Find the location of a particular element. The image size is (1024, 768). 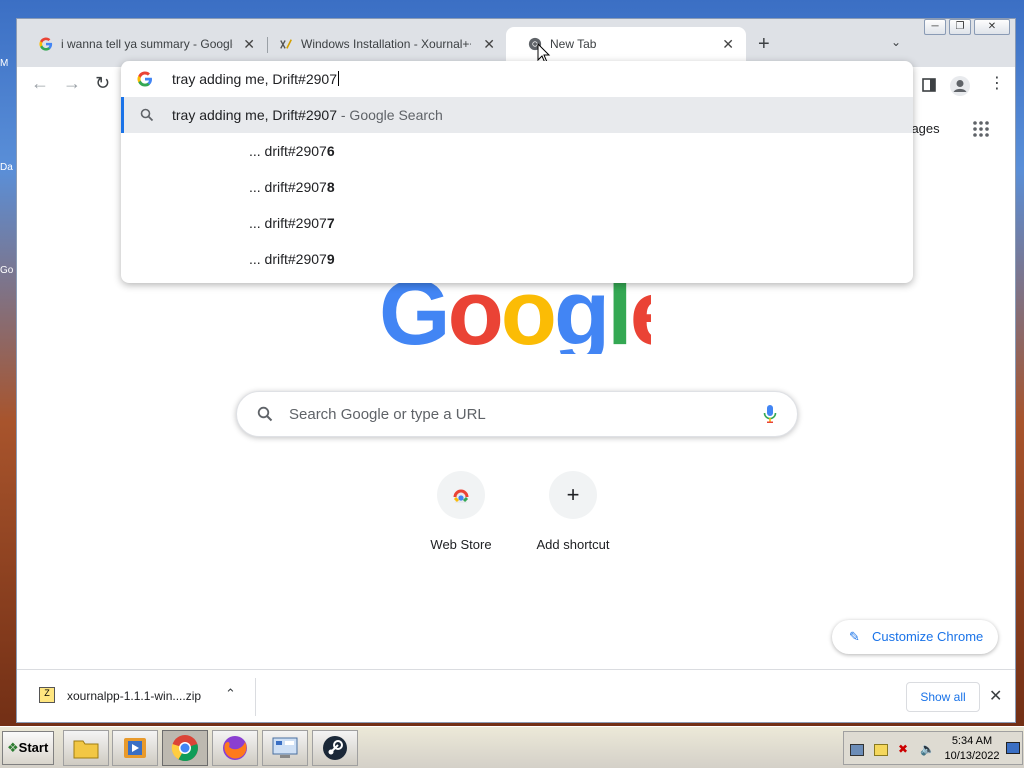

close-window-button: ✕ is located at coordinates (992, 27).